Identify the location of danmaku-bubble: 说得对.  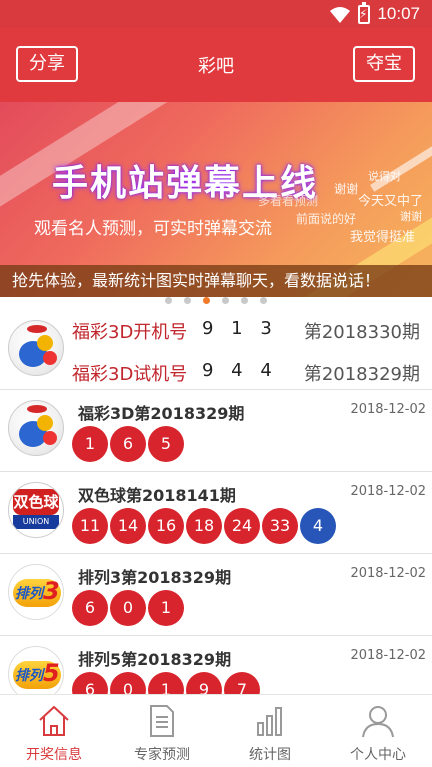
(384, 176).